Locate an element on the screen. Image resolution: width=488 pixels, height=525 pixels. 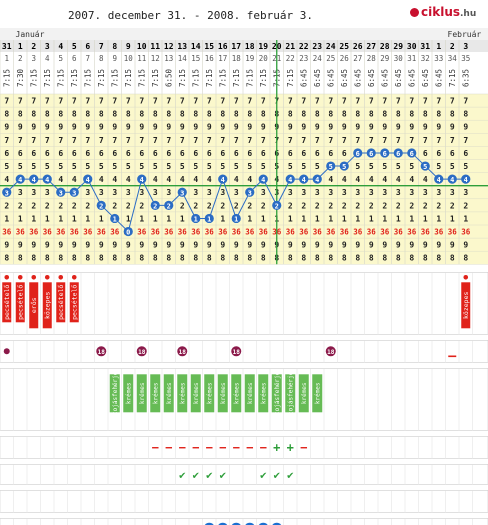
bleeding-label: pecsételő is located at coordinates (6, 302).